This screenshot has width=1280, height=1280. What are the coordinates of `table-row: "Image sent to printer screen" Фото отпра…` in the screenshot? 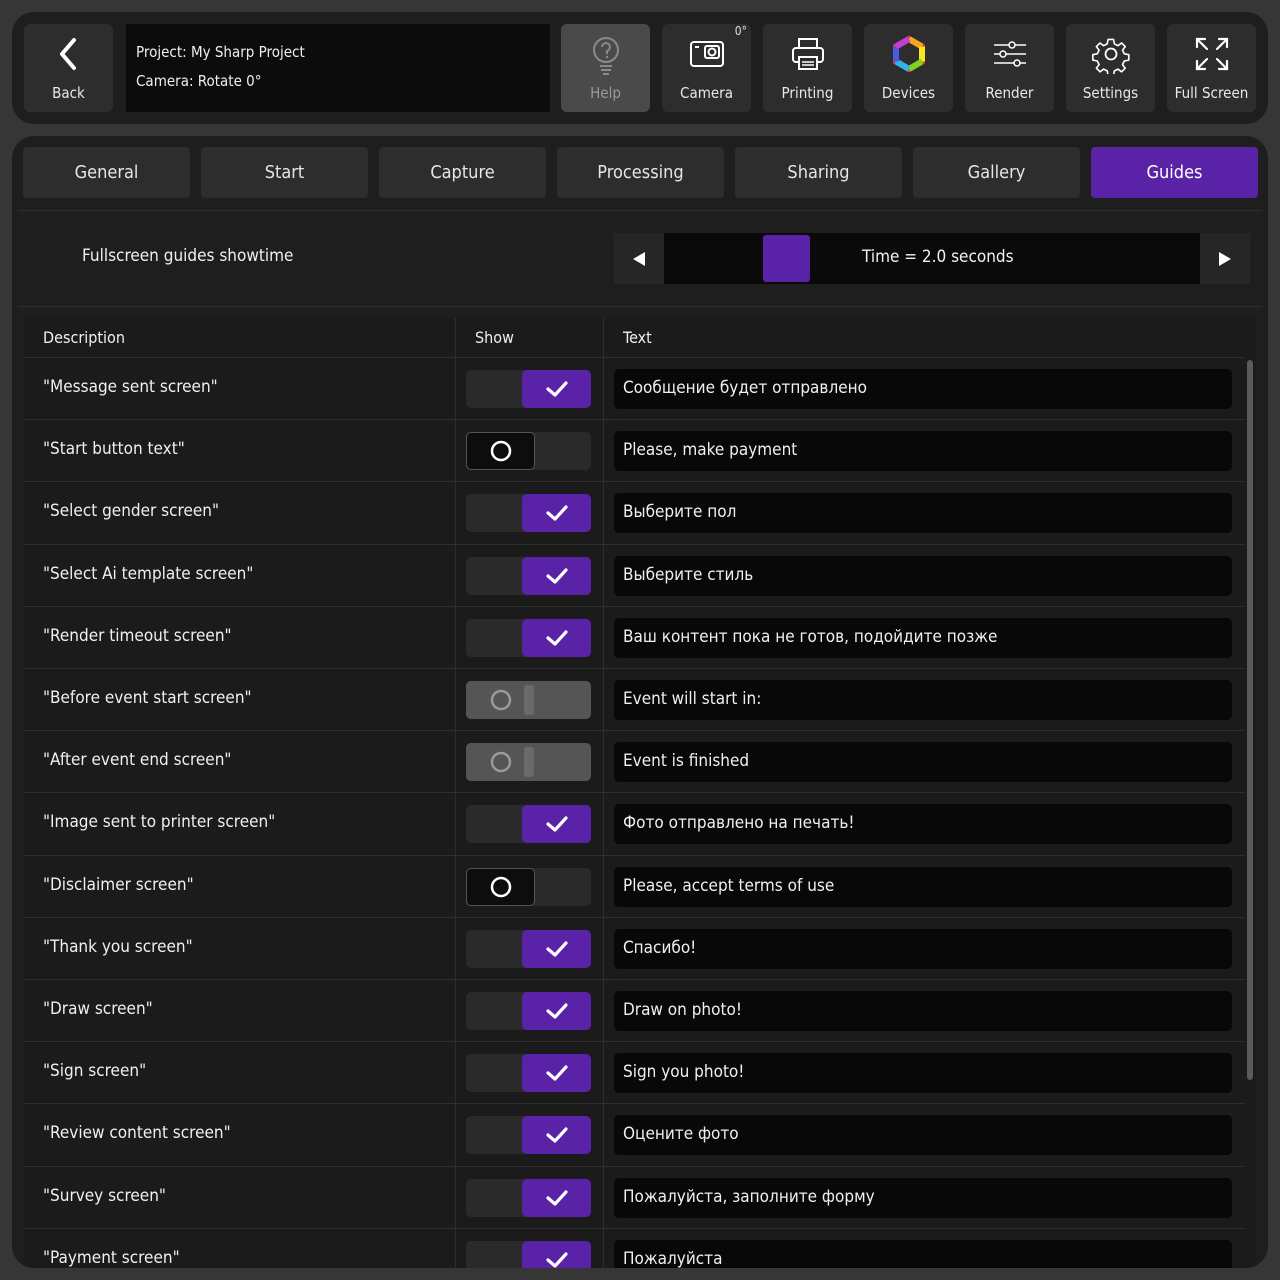 It's located at (634, 823).